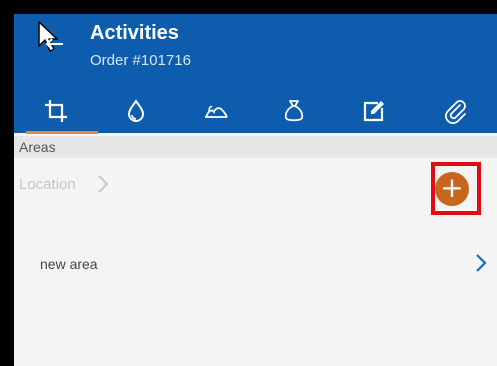 This screenshot has height=366, width=497. Describe the element at coordinates (51, 40) in the screenshot. I see `cursor-arrow-back-icon` at that location.